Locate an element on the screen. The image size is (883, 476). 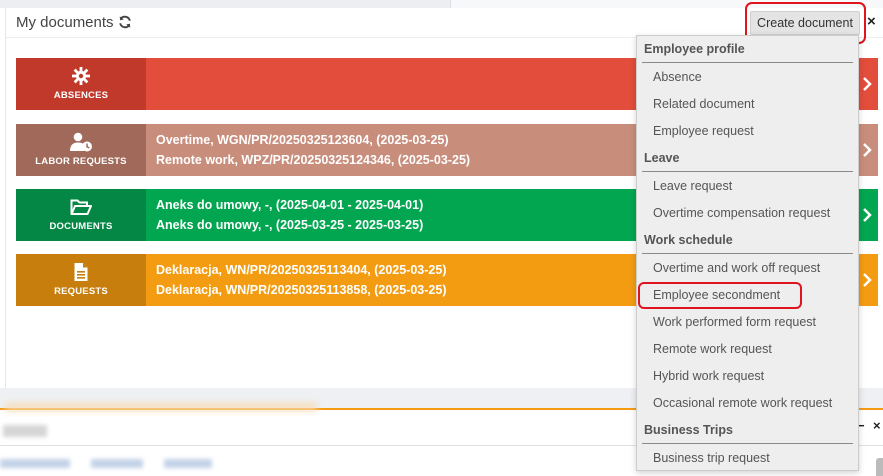
scrollbar-thumb is located at coordinates (879, 467).